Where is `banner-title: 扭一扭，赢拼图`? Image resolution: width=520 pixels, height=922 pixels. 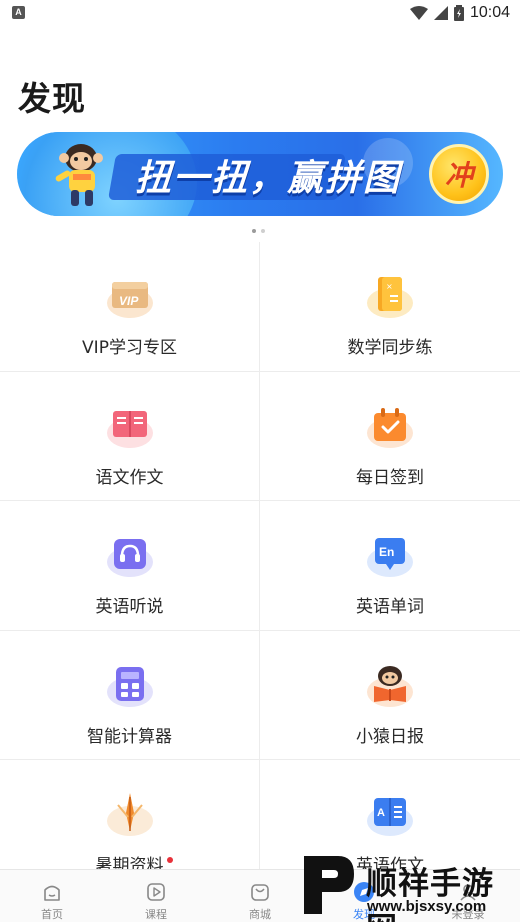
banner-title: 扭一扭，赢拼图 is located at coordinates (268, 178).